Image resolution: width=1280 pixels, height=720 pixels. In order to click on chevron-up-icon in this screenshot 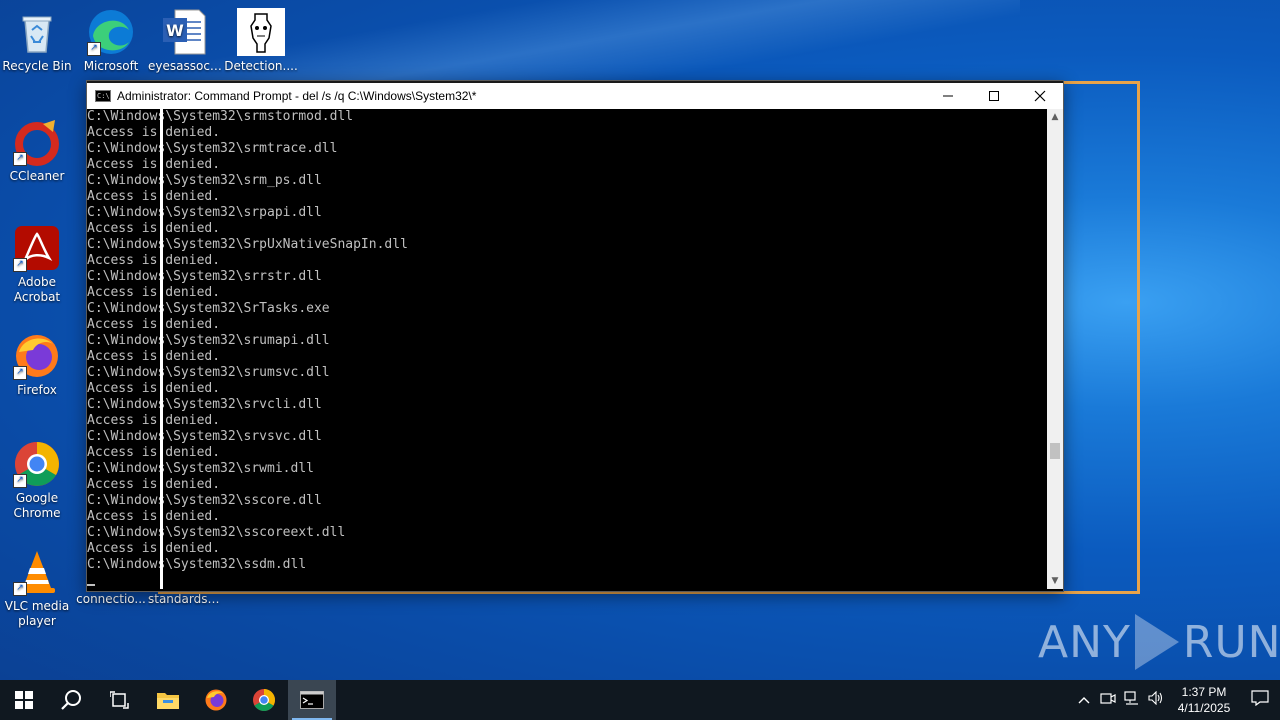, I will do `click(1084, 699)`.